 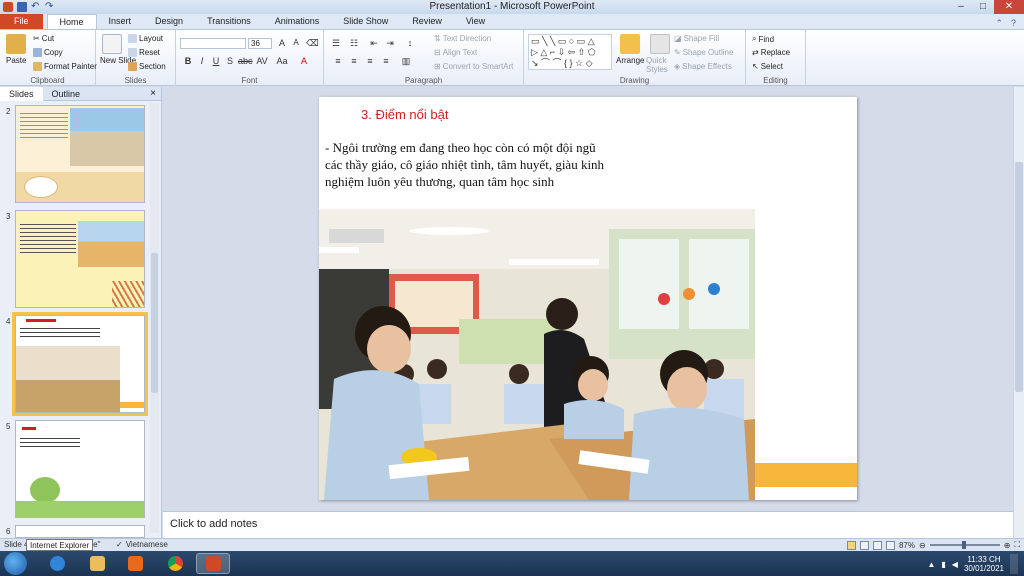 I want to click on layout-button: Layout, so click(x=145, y=38).